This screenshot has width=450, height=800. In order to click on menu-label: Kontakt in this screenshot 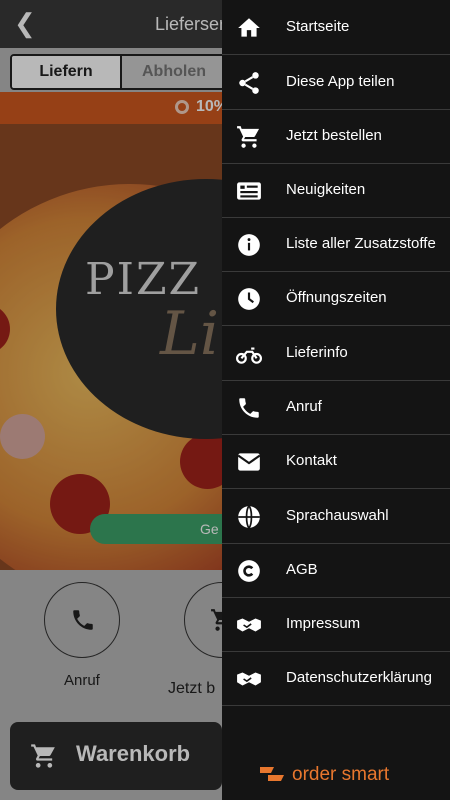, I will do `click(311, 460)`.